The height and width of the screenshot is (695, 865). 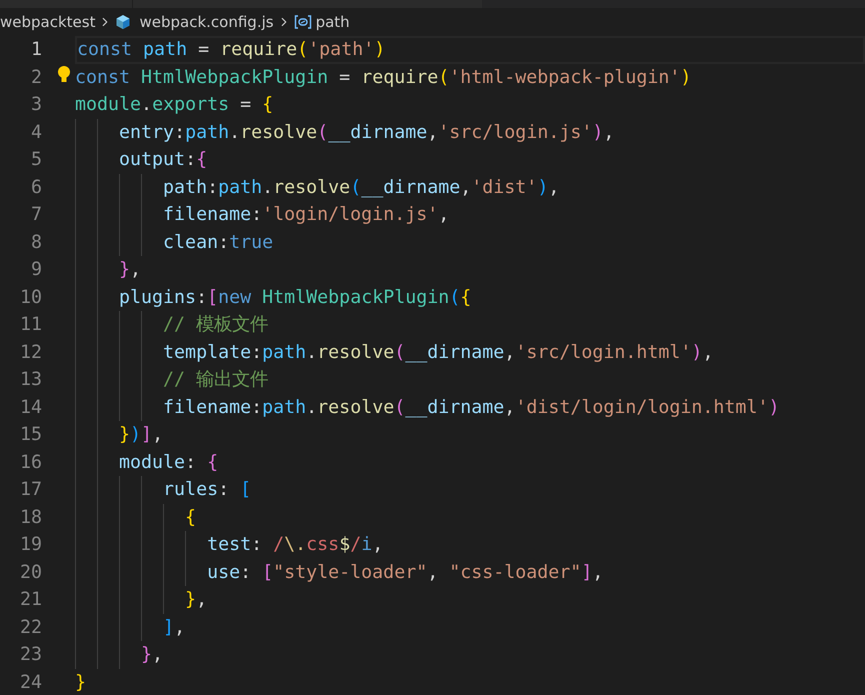 I want to click on code-line: template:path.resolve(__dirname,'src/login.html'),, so click(x=438, y=352).